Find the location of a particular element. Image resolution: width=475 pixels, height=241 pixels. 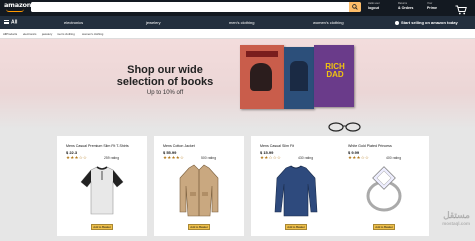

rating-count: 500 rating is located at coordinates (209, 158).